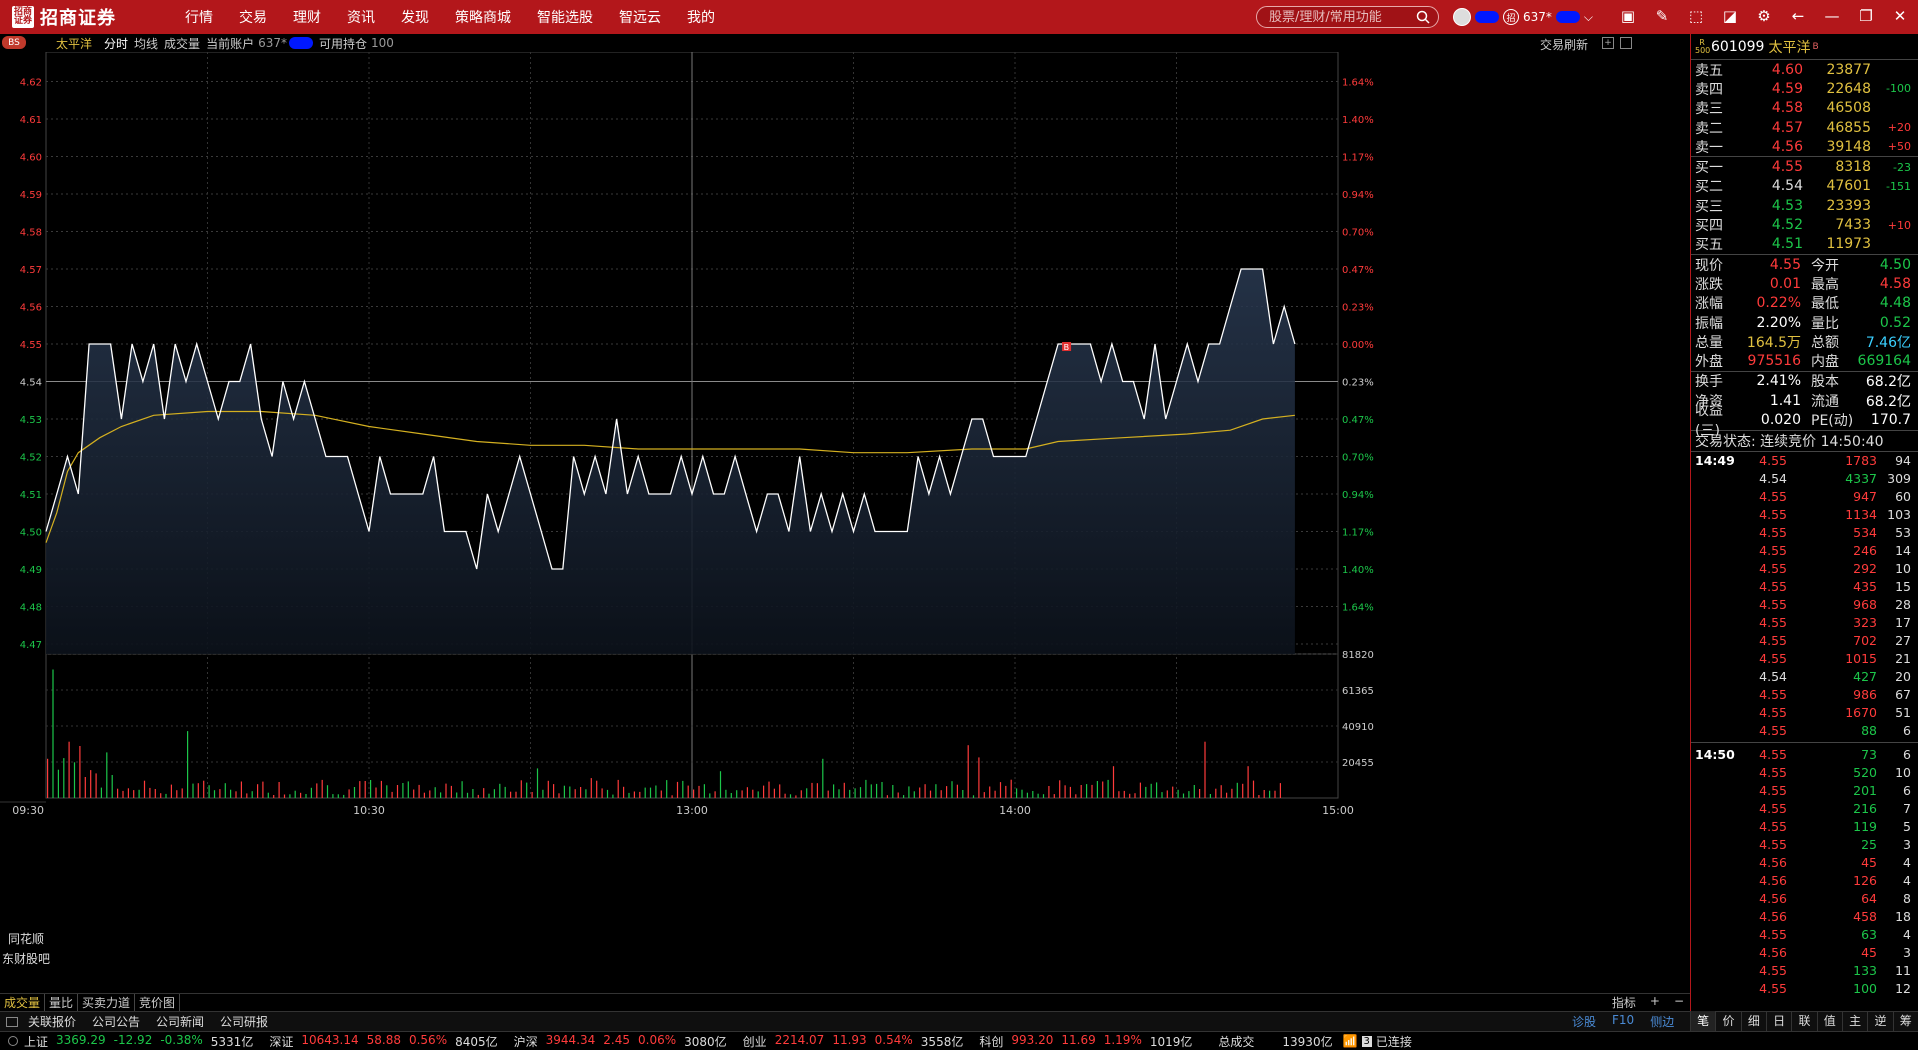 The width and height of the screenshot is (1918, 1050). Describe the element at coordinates (1804, 224) in the screenshot. I see `bid-row-3: 买四 4.52 7433 +10` at that location.